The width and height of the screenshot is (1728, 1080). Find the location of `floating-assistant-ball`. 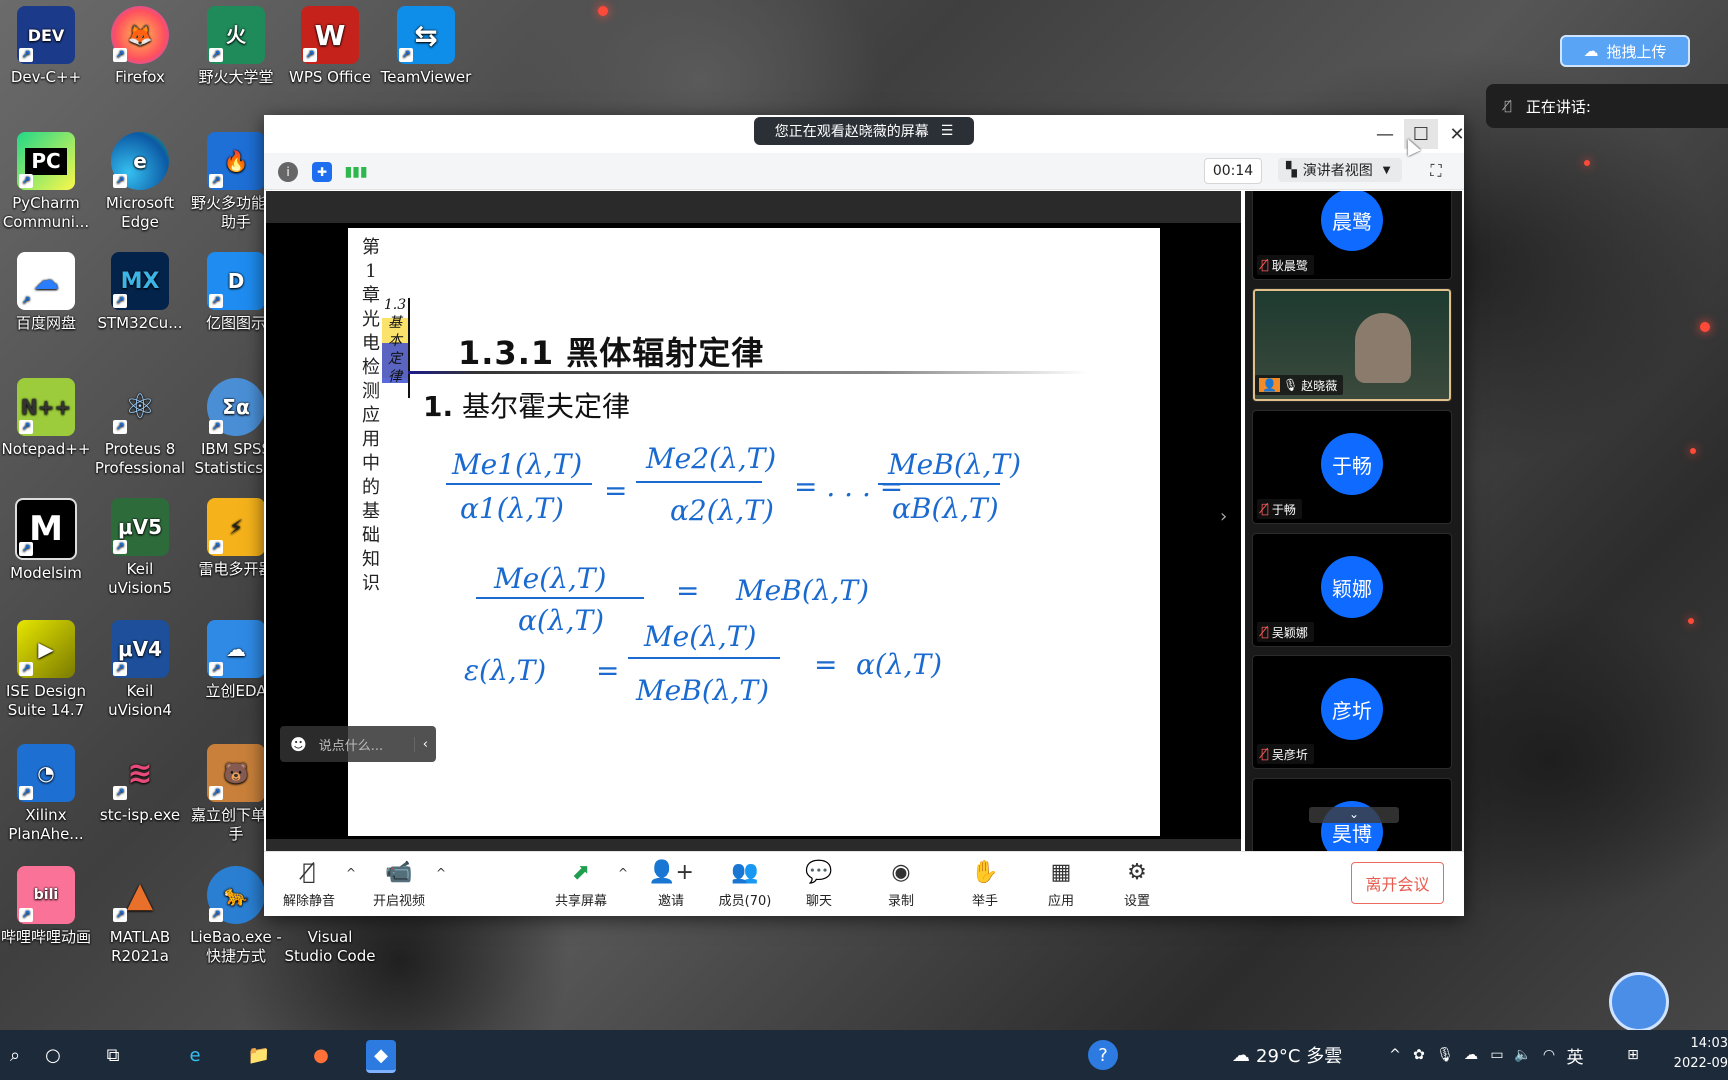

floating-assistant-ball is located at coordinates (1639, 1002).